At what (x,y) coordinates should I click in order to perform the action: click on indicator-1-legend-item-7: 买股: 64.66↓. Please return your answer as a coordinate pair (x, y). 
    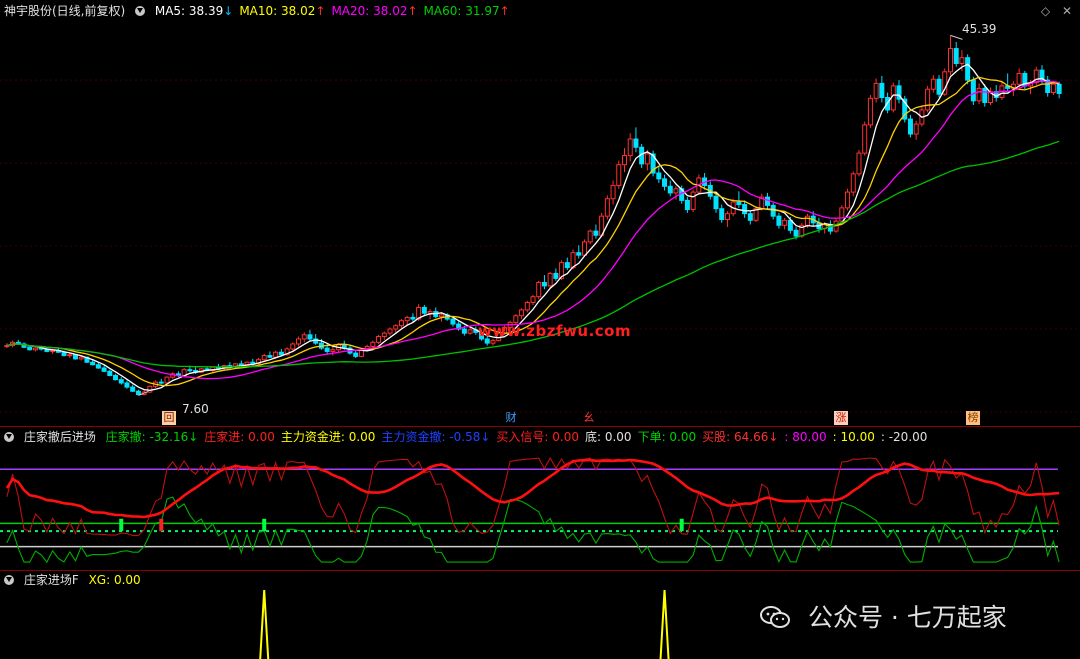
    Looking at the image, I should click on (740, 437).